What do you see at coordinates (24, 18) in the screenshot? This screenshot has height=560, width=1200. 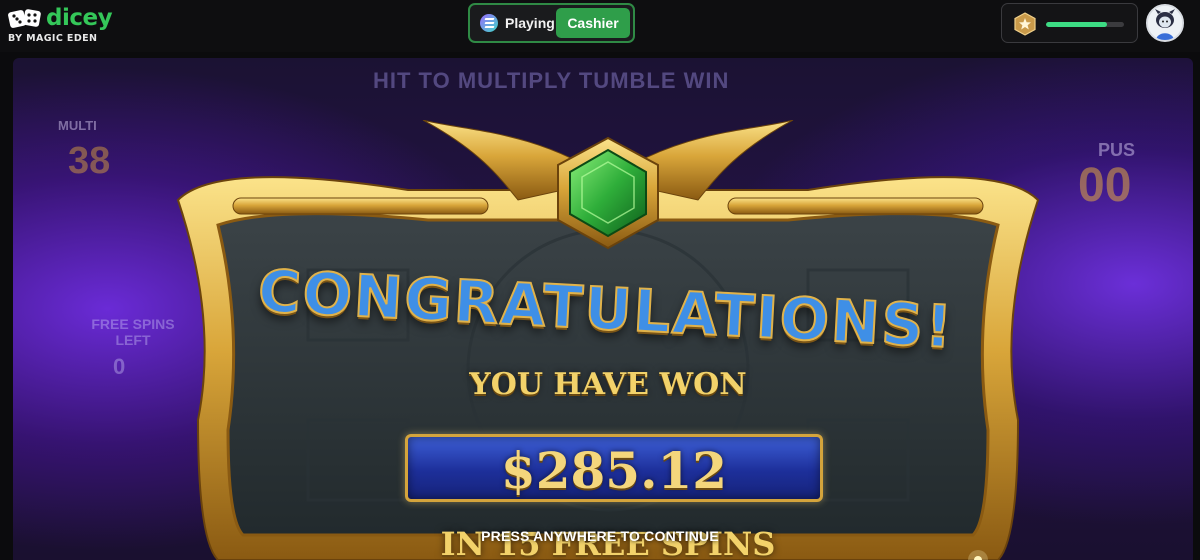 I see `dice-icon` at bounding box center [24, 18].